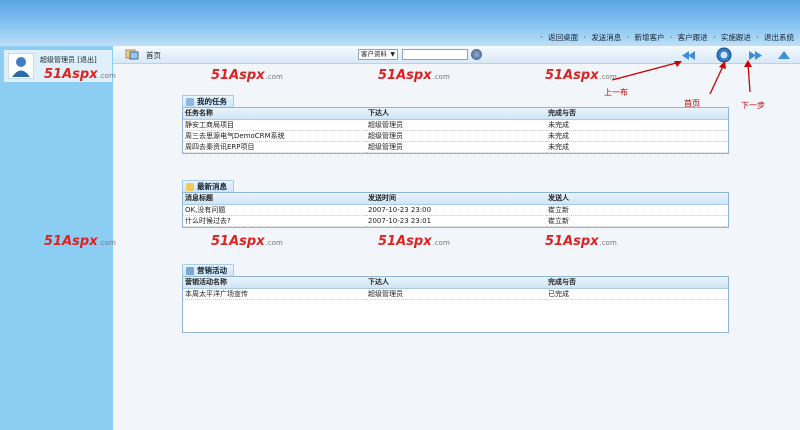 The width and height of the screenshot is (800, 430). I want to click on table-header-row: 任务名称 下达人 完成与否, so click(455, 114).